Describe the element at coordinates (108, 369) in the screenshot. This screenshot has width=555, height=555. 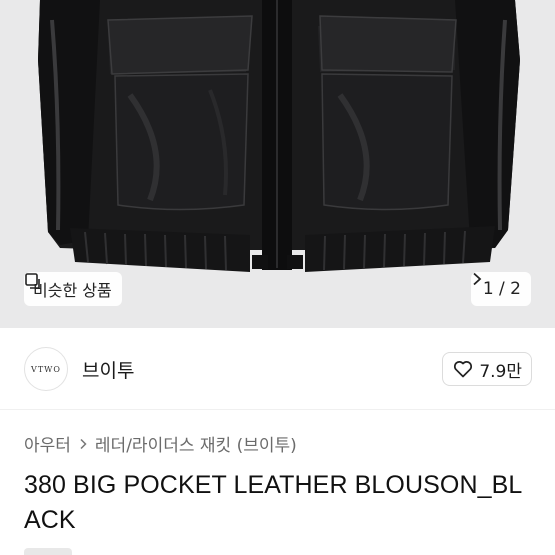
I see `store-name-link: 브이투` at that location.